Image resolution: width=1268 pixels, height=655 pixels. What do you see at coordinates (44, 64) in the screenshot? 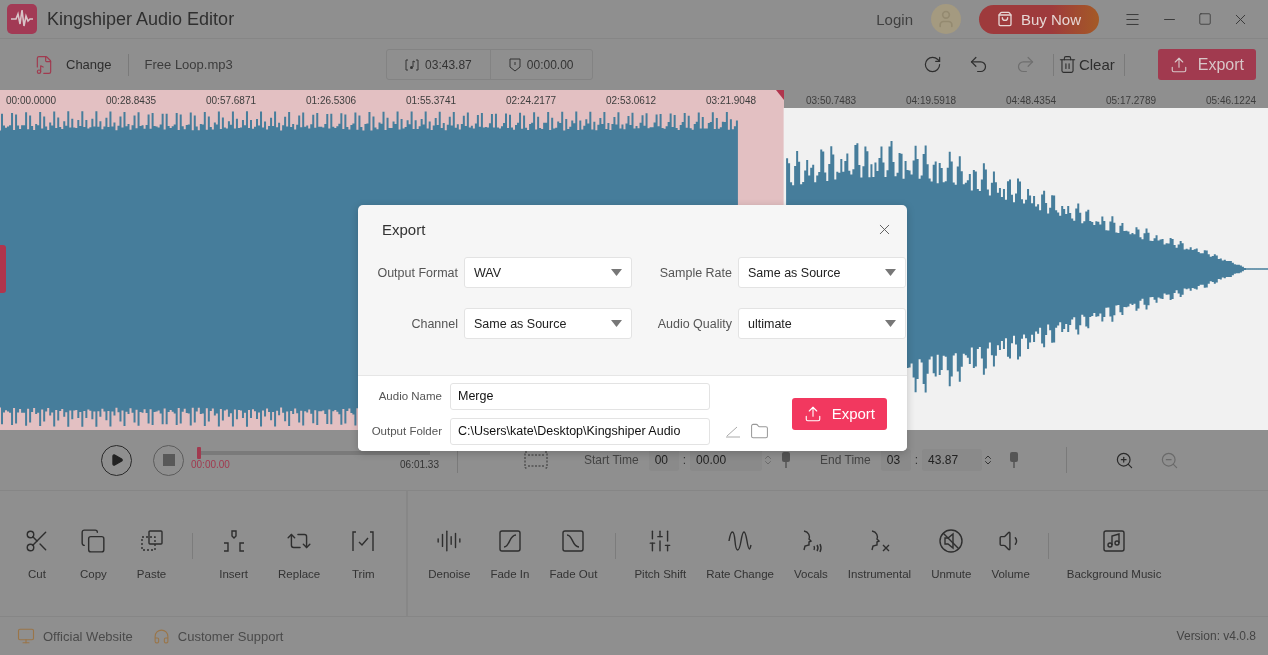
I see `music-file-icon` at bounding box center [44, 64].